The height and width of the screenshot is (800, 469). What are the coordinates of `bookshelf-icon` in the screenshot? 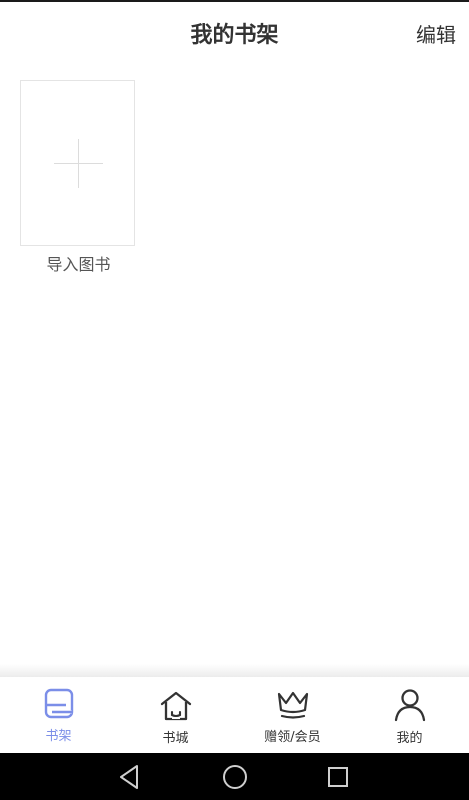 It's located at (58, 703).